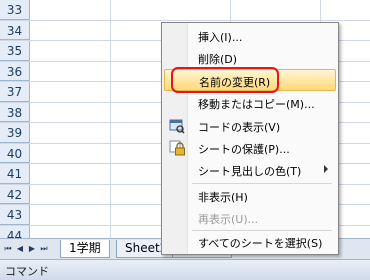 The height and width of the screenshot is (280, 370). What do you see at coordinates (32, 249) in the screenshot?
I see `next-sheet-nav-icon: ▶` at bounding box center [32, 249].